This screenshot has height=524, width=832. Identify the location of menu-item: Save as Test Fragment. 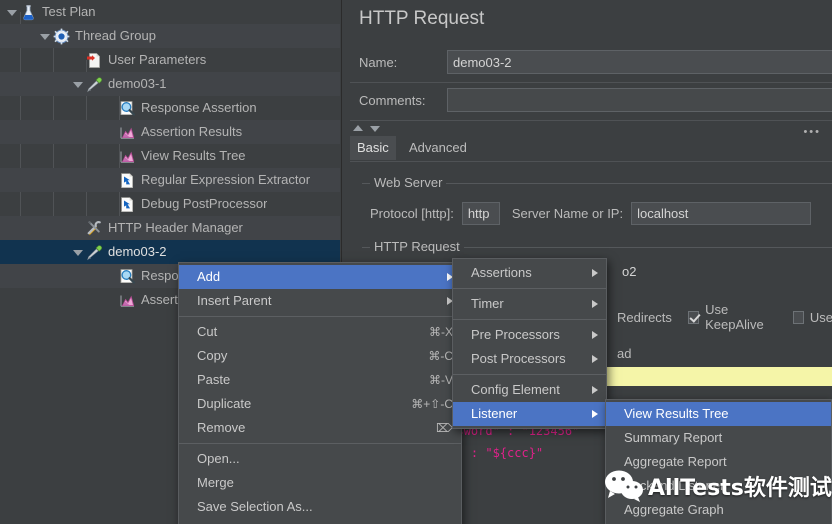
(320, 521).